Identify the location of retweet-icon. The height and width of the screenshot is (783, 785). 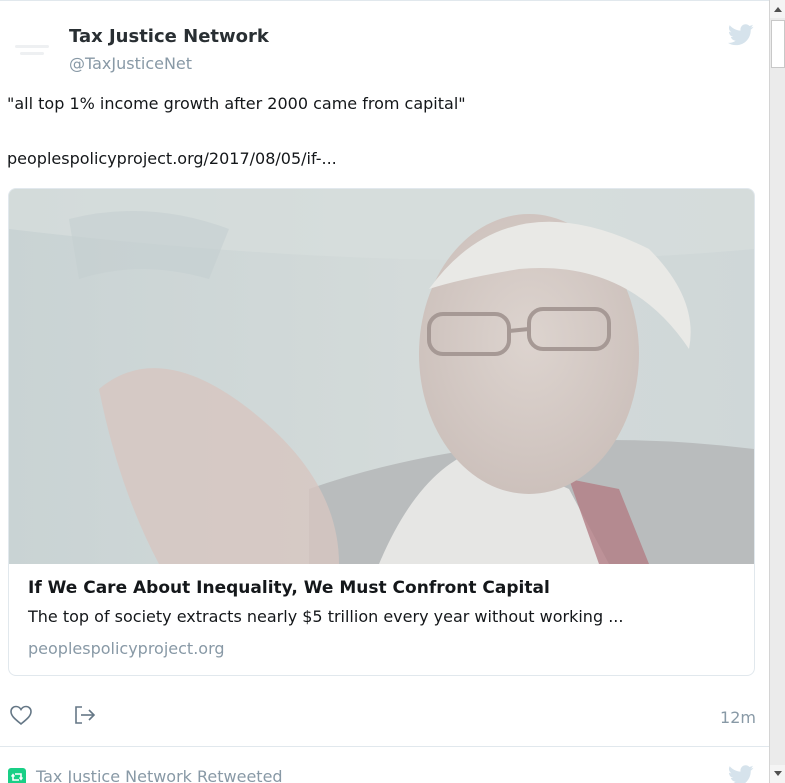
(17, 775).